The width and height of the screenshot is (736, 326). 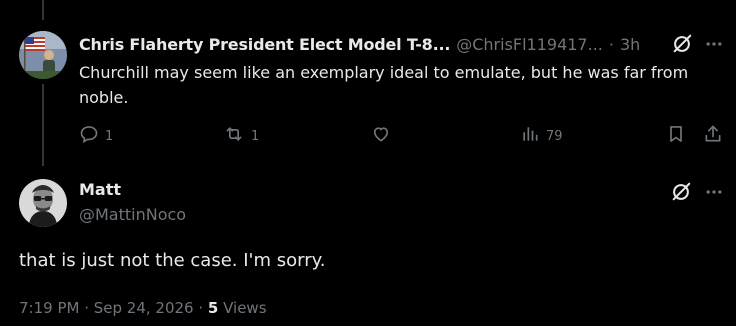 What do you see at coordinates (234, 136) in the screenshot?
I see `repost-icon` at bounding box center [234, 136].